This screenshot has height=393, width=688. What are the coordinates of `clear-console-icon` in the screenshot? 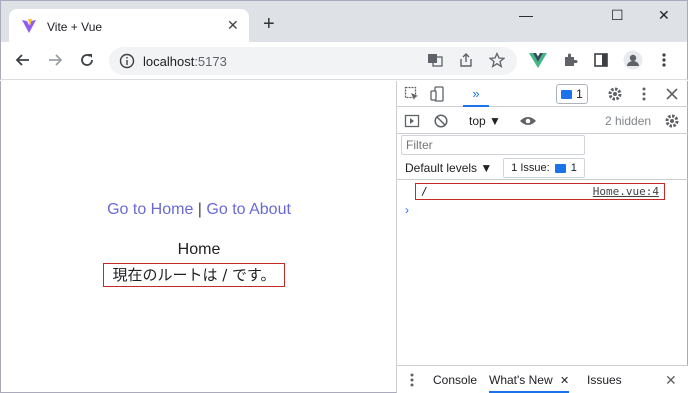 It's located at (441, 121).